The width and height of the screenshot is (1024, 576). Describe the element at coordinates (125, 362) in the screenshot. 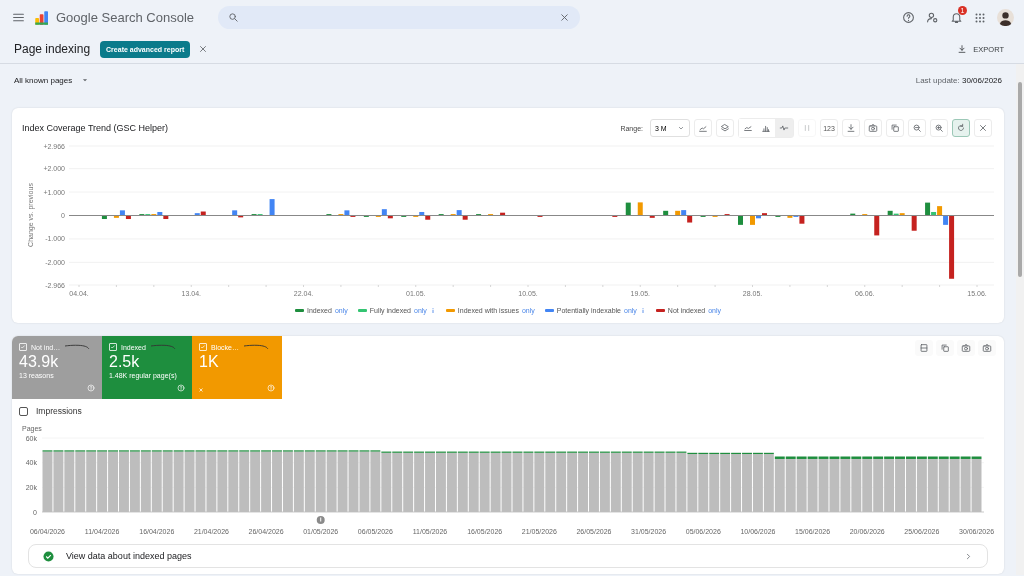

I see `metric-value: 2.5k` at that location.